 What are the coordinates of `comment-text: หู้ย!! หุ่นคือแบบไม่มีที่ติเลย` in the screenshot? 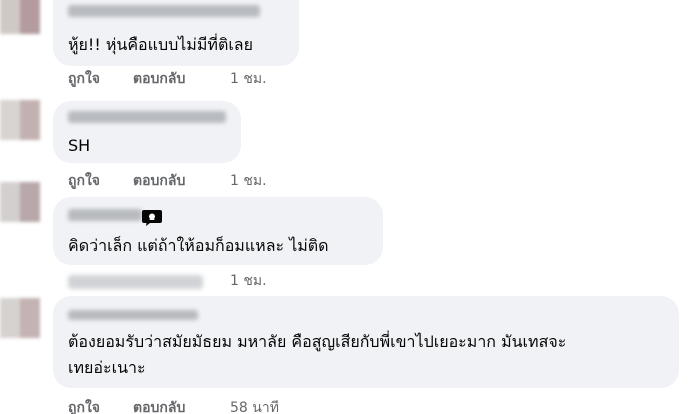 It's located at (160, 44).